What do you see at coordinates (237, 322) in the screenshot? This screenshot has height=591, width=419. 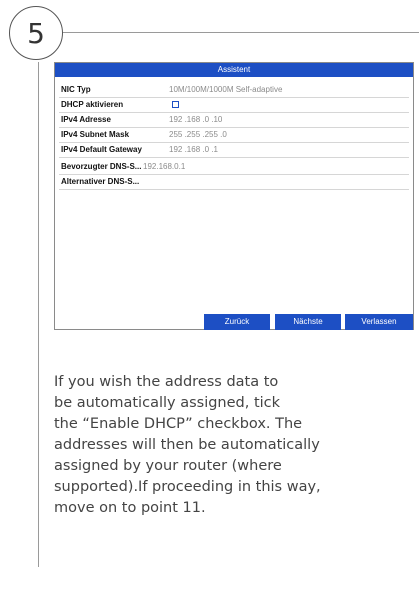 I see `back-button: Zurück` at bounding box center [237, 322].